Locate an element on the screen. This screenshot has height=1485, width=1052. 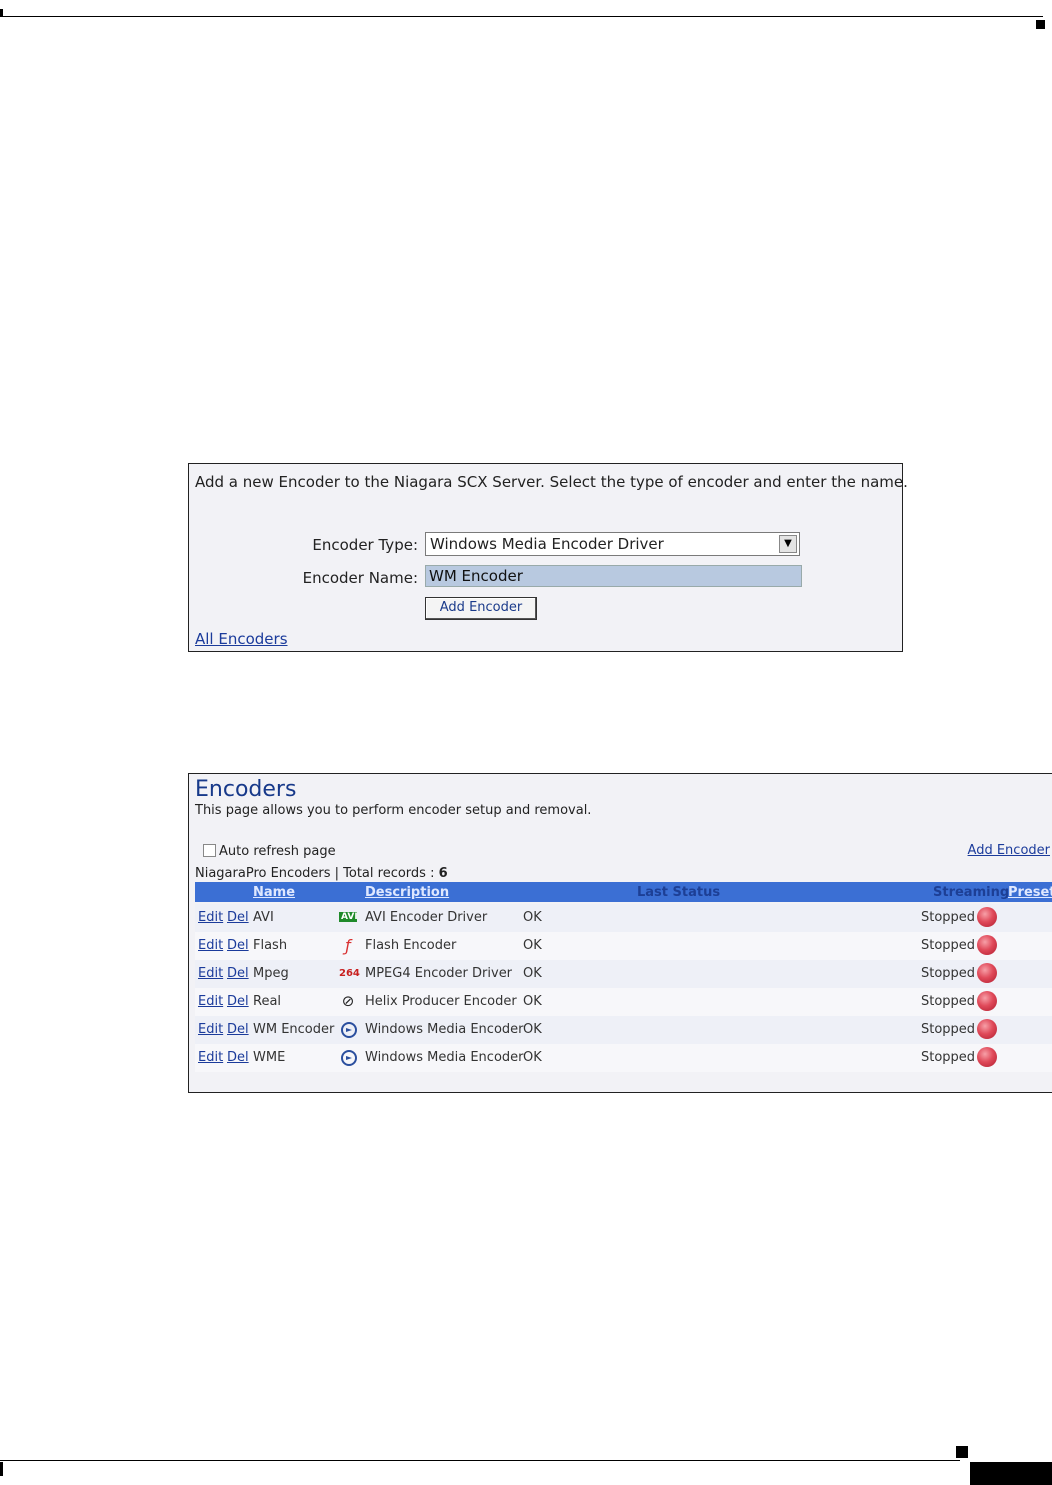
bottom-corner-marker is located at coordinates (962, 1452).